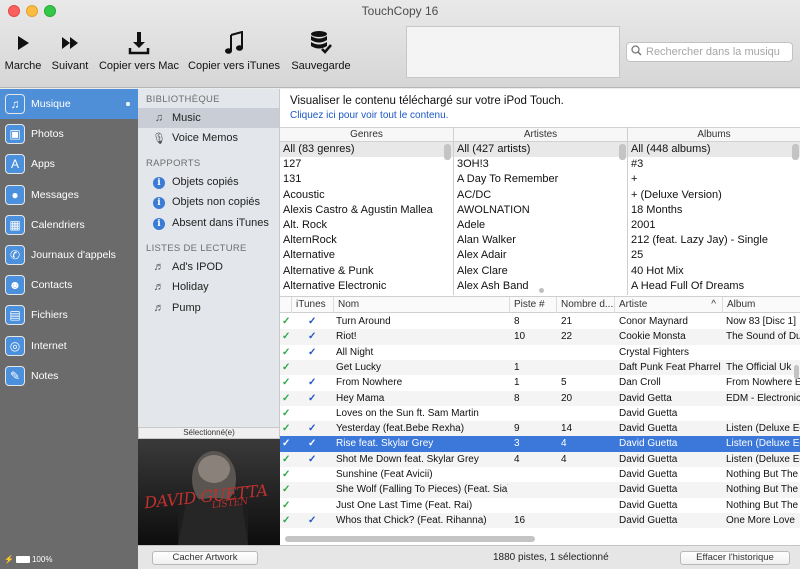  I want to click on list-item: 131, so click(366, 179).